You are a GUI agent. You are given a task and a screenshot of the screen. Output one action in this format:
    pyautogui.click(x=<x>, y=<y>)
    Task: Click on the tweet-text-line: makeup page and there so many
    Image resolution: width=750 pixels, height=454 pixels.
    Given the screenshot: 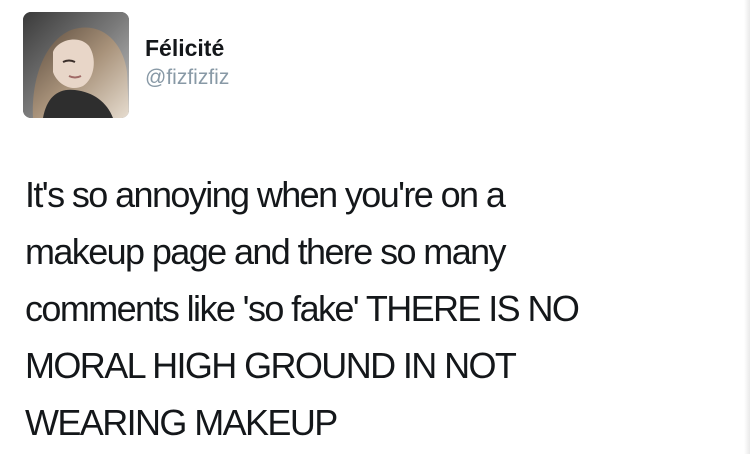 What is the action you would take?
    pyautogui.click(x=266, y=251)
    